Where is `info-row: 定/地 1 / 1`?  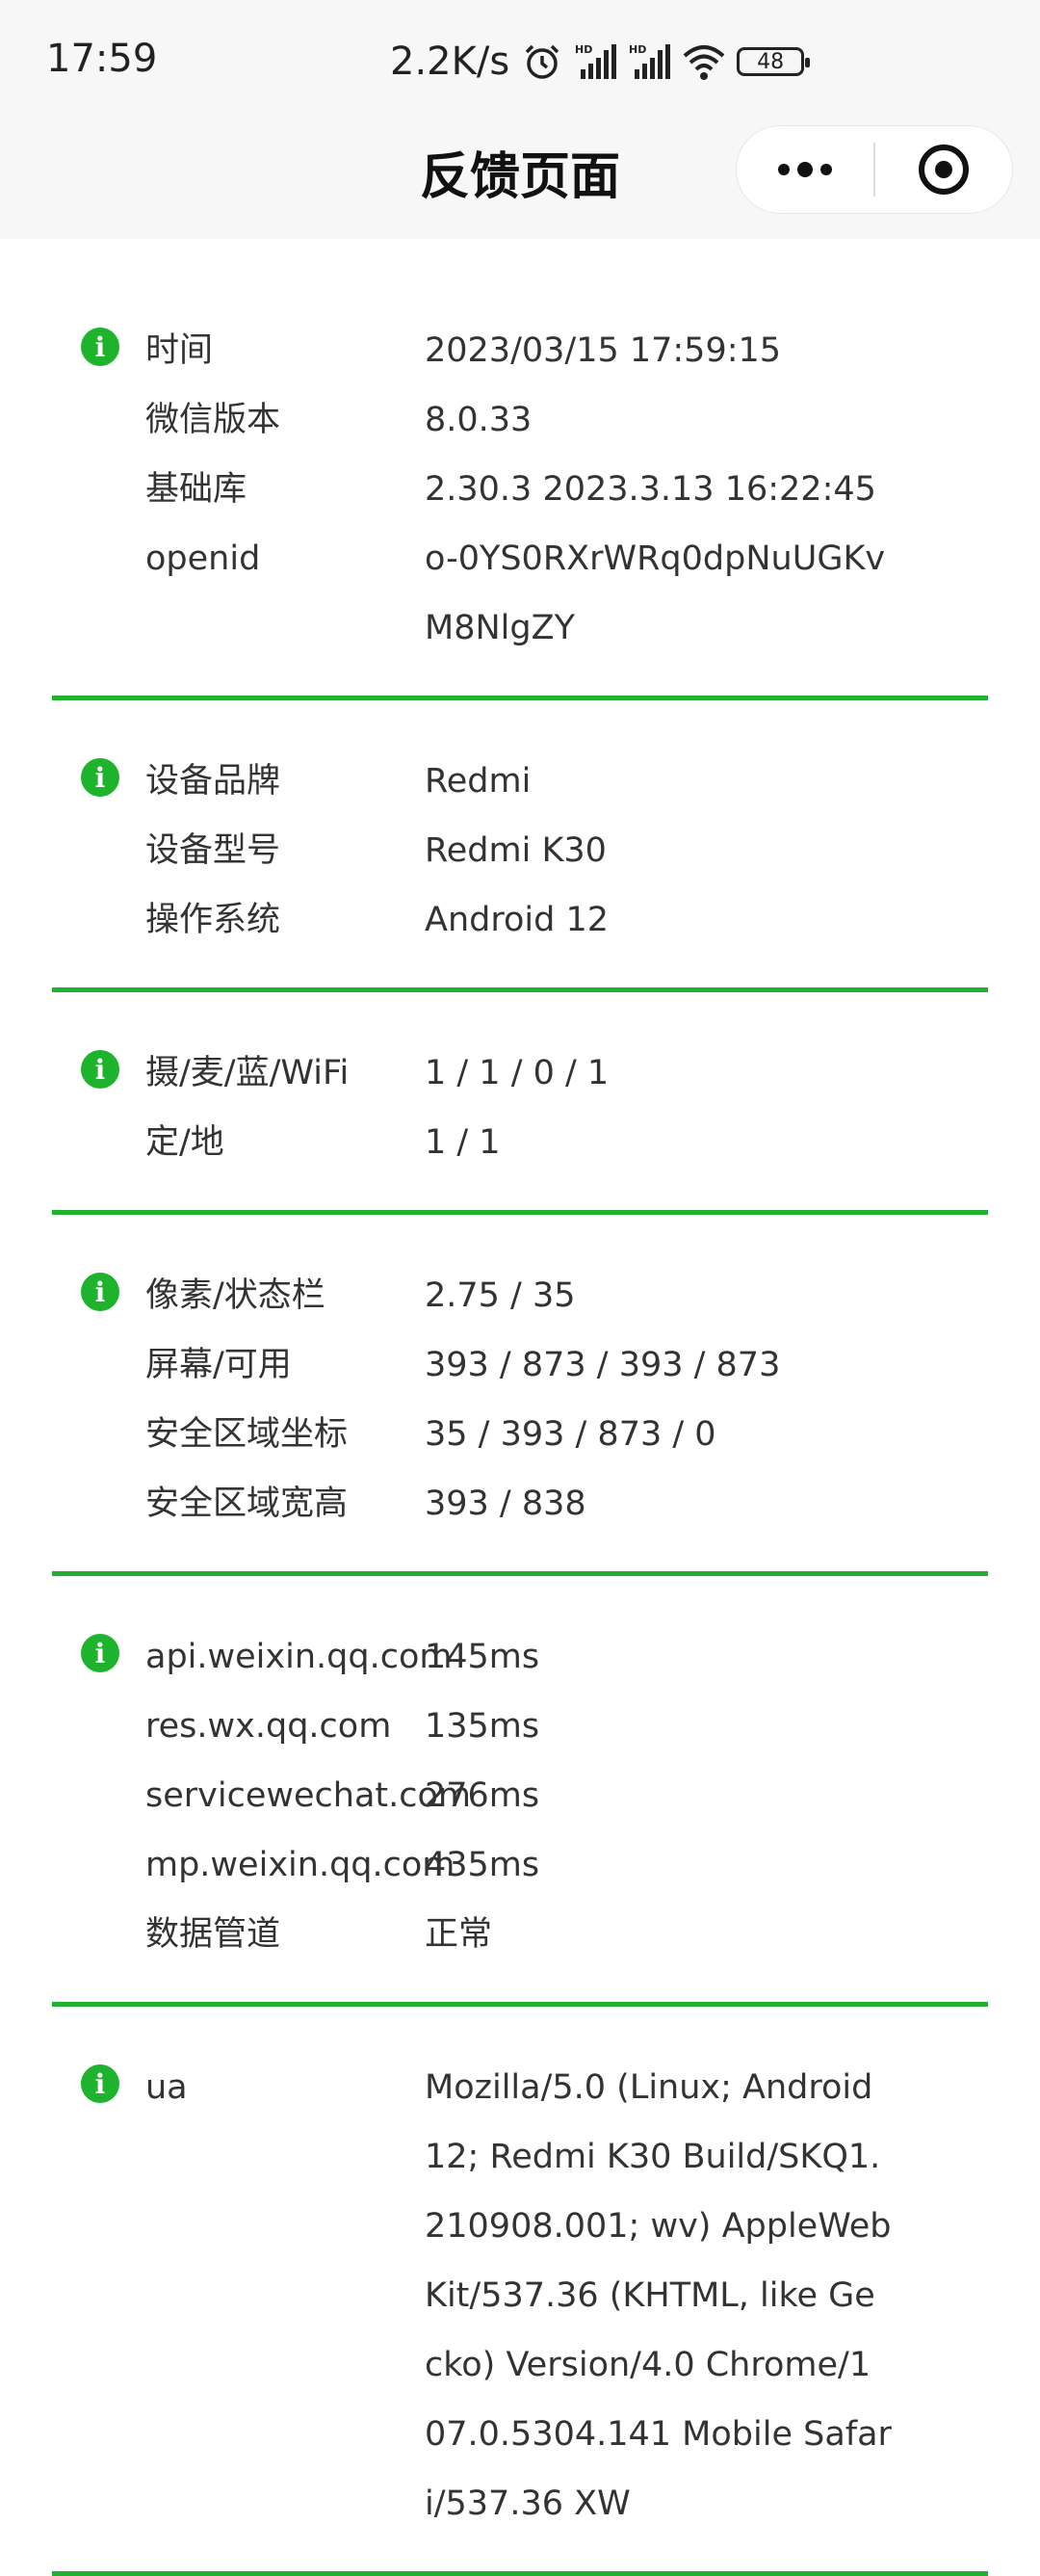
info-row: 定/地 1 / 1 is located at coordinates (520, 1142).